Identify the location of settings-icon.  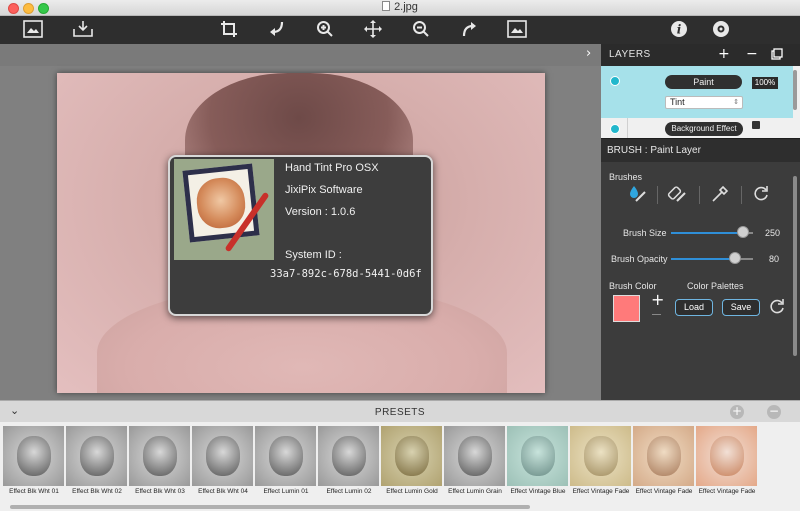
(721, 30).